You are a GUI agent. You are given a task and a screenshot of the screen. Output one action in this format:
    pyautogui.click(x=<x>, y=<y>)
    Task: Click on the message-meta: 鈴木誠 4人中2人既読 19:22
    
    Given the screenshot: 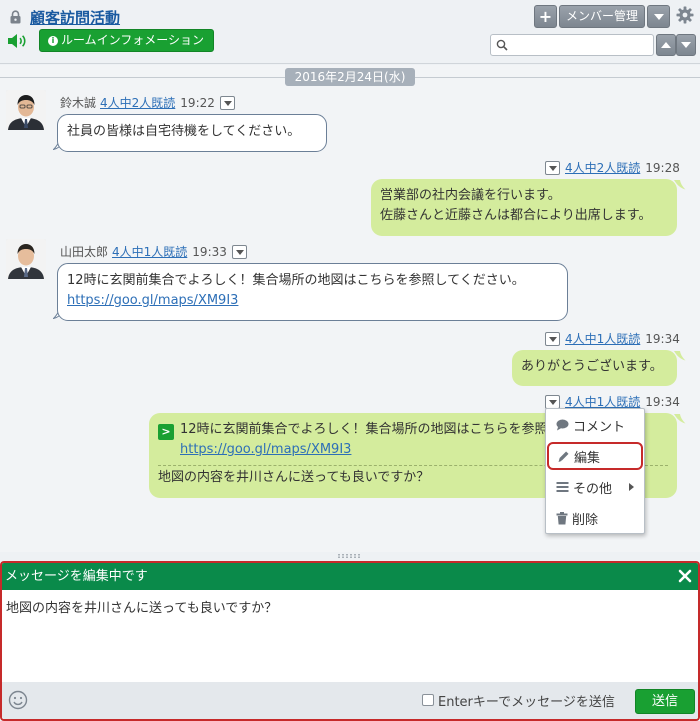 What is the action you would take?
    pyautogui.click(x=147, y=102)
    